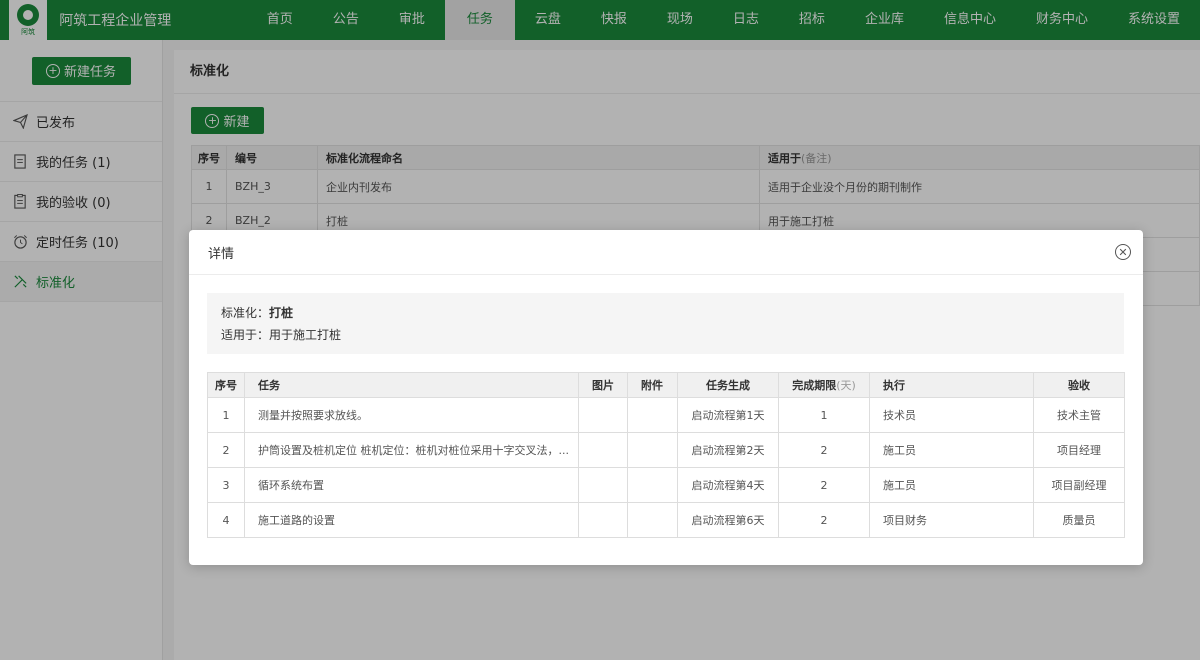 The height and width of the screenshot is (660, 1200). I want to click on detail-row-acceptance: 质量员, so click(1079, 520).